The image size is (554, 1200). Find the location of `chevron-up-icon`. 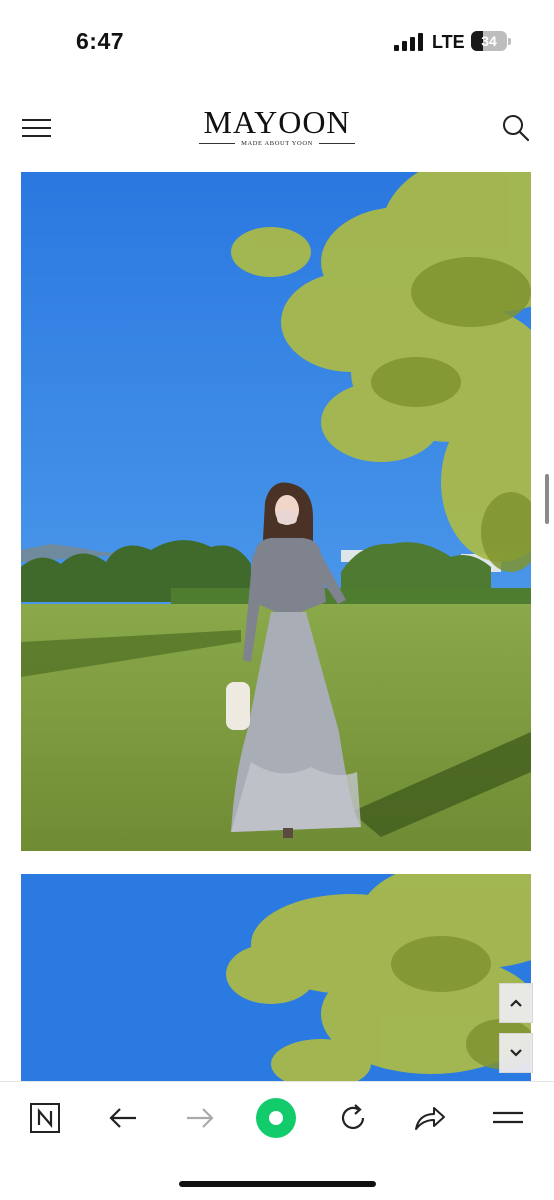

chevron-up-icon is located at coordinates (516, 1003).